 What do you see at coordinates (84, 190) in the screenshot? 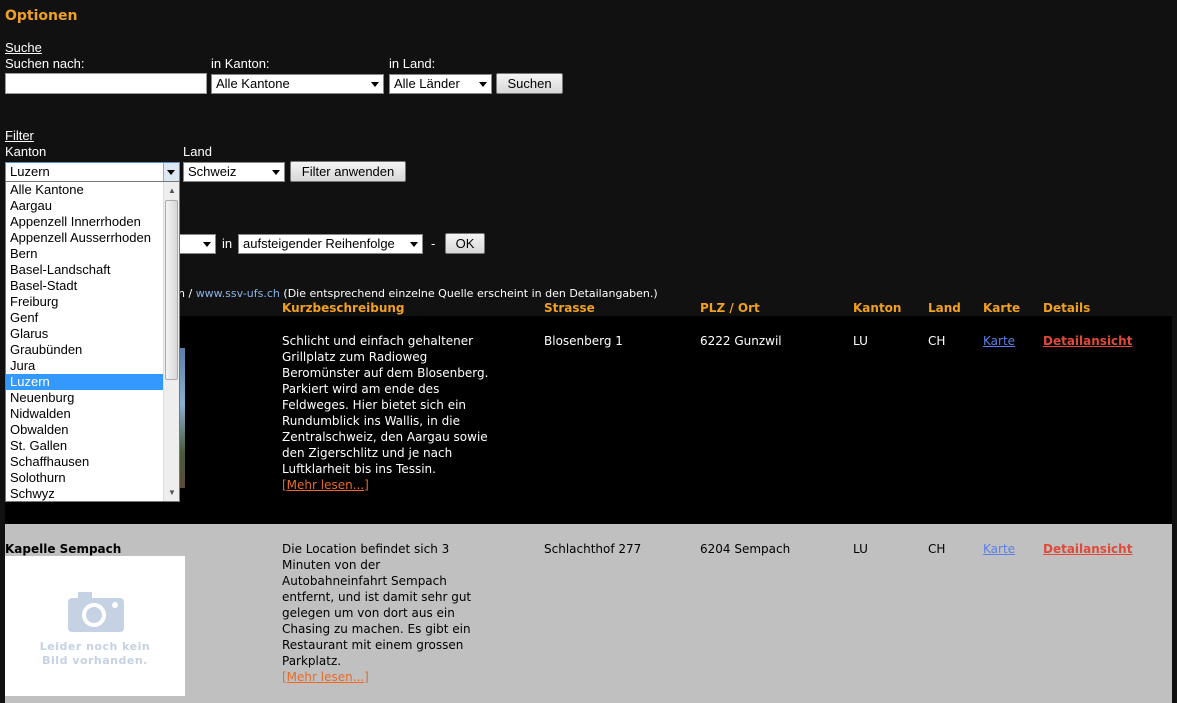
I see `kanton-option: Alle Kantone` at bounding box center [84, 190].